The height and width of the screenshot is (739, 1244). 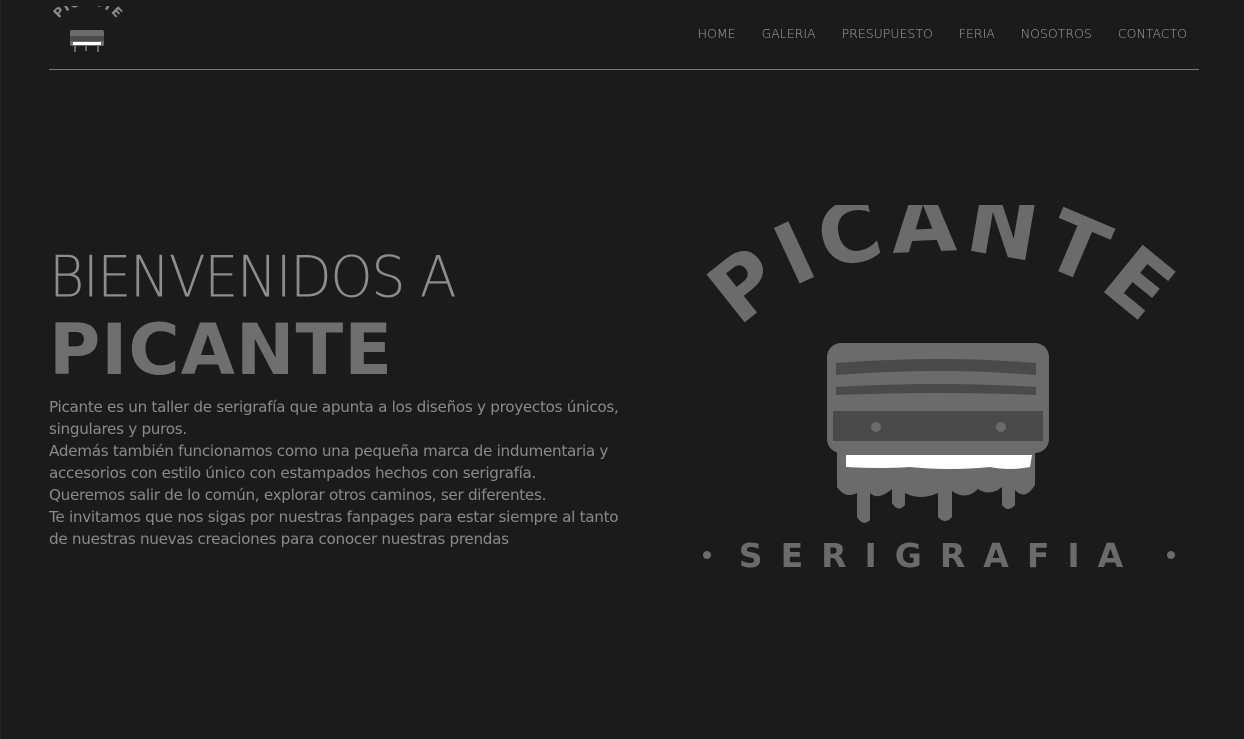 I want to click on logo-arc-text: PICANTE, so click(x=940, y=274).